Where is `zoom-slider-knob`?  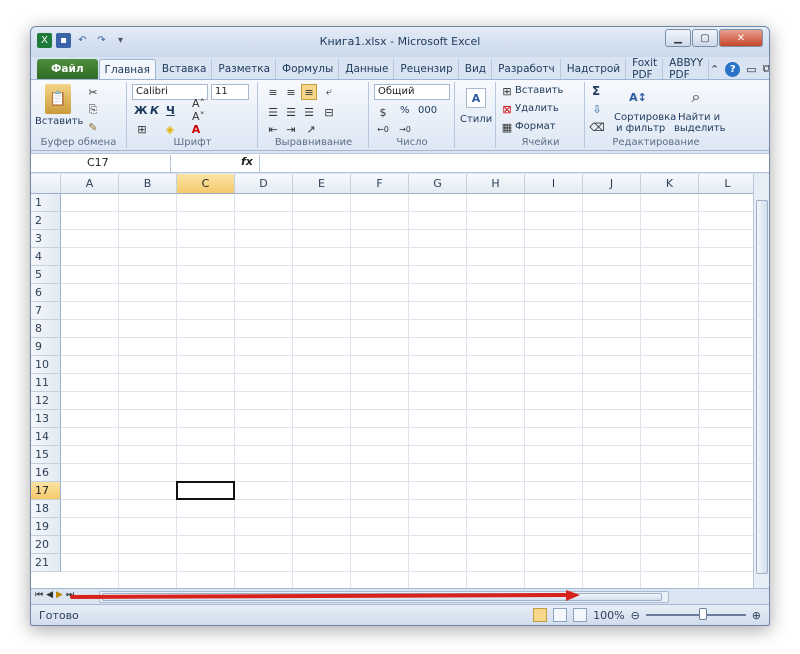
zoom-slider-knob is located at coordinates (703, 614).